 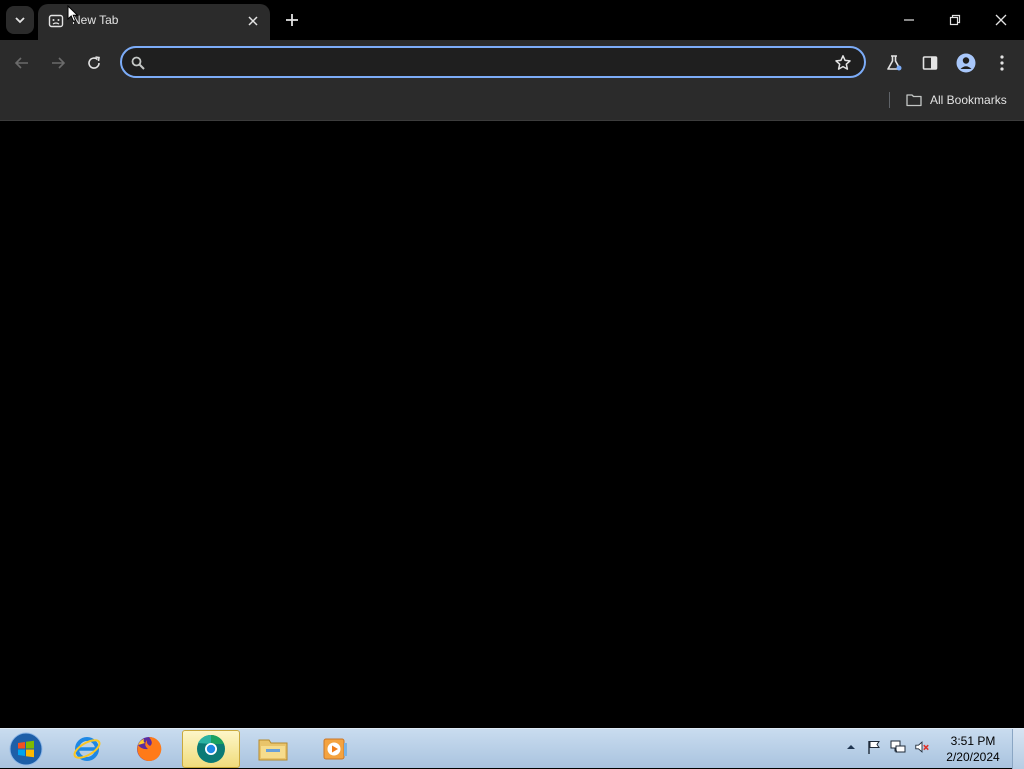 I want to click on arrow-left-icon, so click(x=21, y=63).